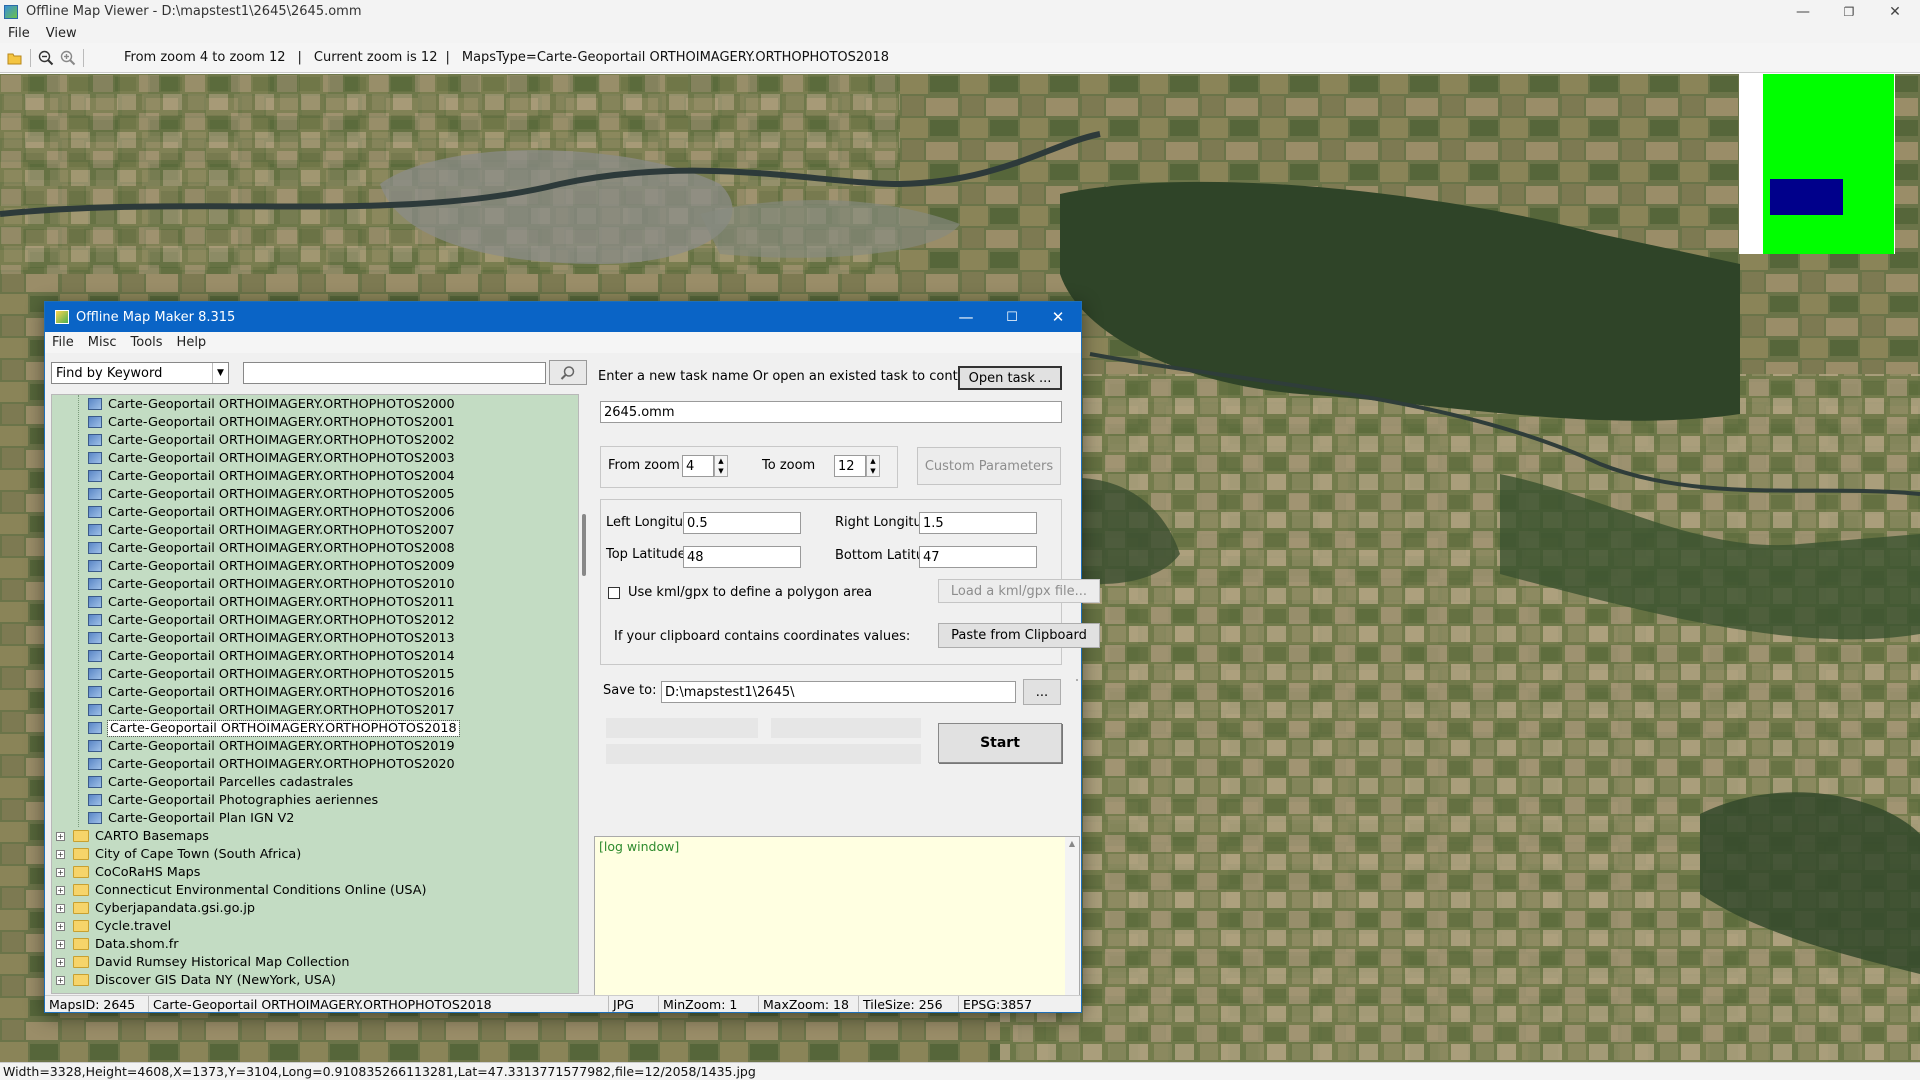 Image resolution: width=1920 pixels, height=1080 pixels. What do you see at coordinates (1806, 197) in the screenshot?
I see `minimap-viewport` at bounding box center [1806, 197].